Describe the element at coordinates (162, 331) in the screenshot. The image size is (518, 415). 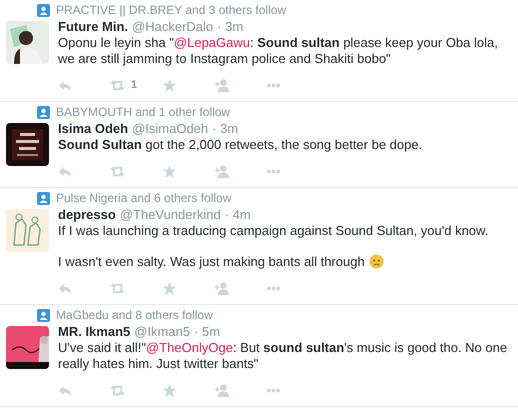
I see `user-handle: @Ikman5` at that location.